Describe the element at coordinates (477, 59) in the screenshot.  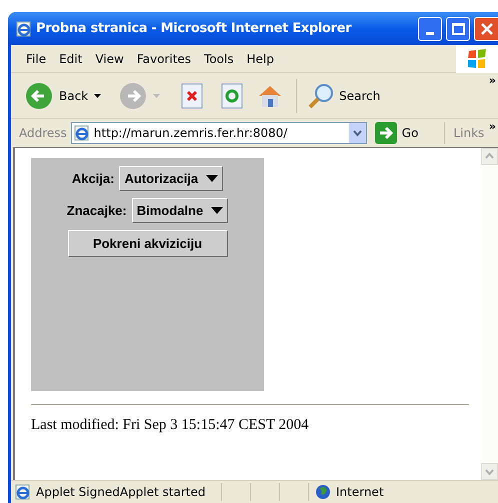
I see `windows-logo-icon` at that location.